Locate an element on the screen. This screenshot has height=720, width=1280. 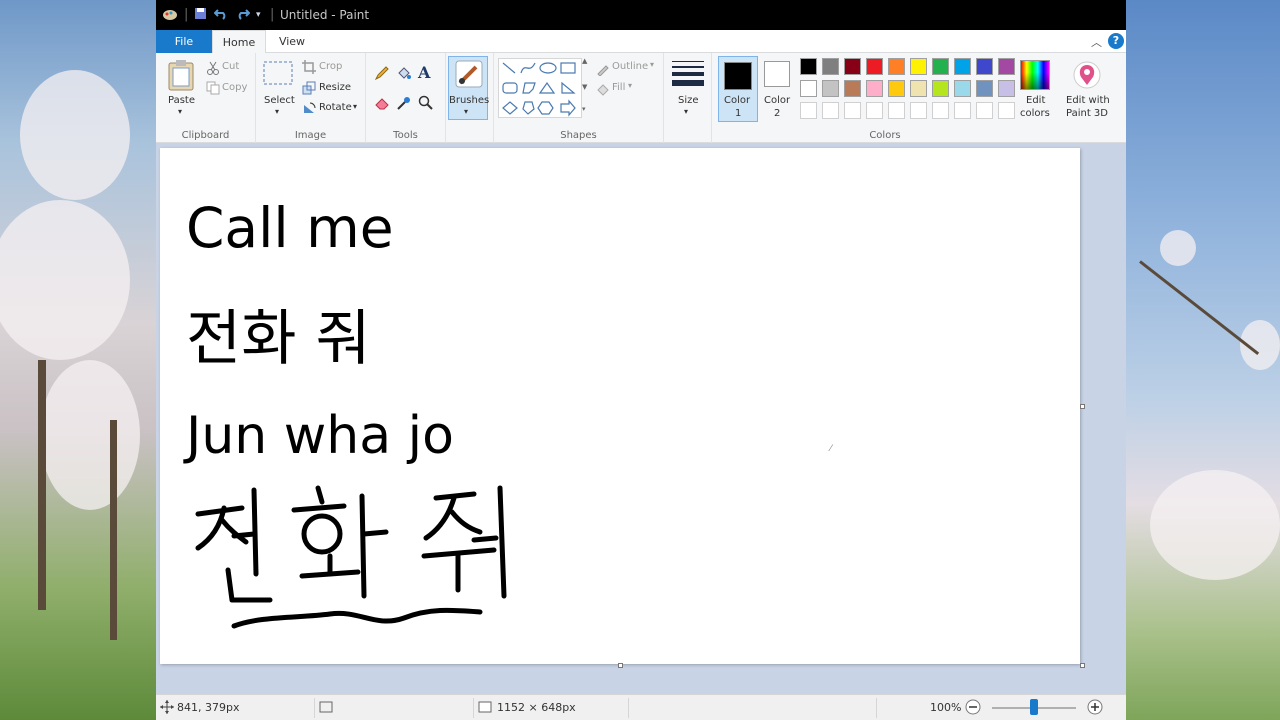
shapes-scroll-down-icon: ▼ is located at coordinates (584, 87).